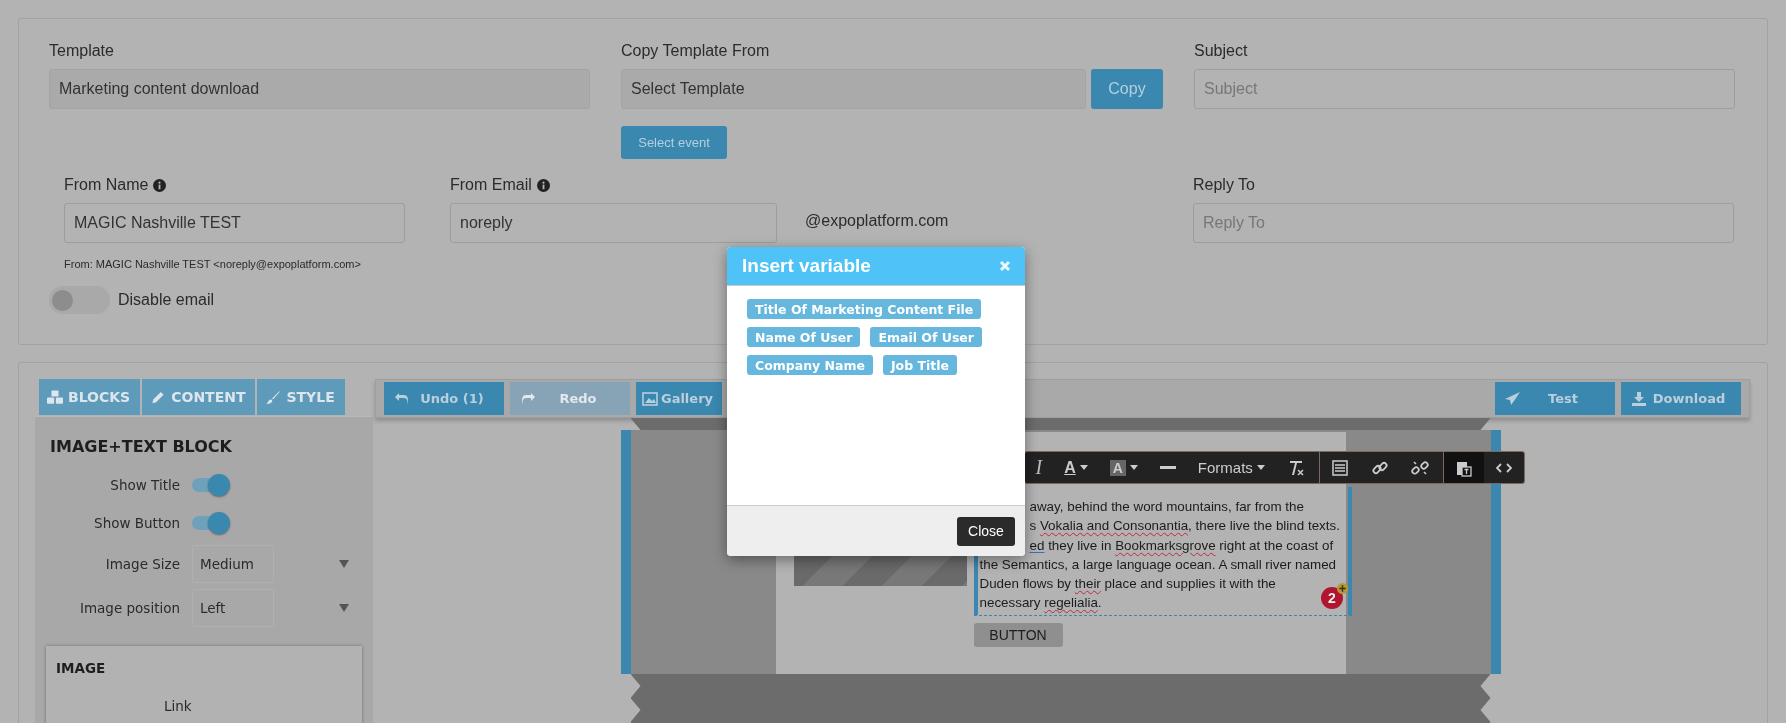 The width and height of the screenshot is (1786, 723). Describe the element at coordinates (804, 337) in the screenshot. I see `variable-tag: Name Of User` at that location.